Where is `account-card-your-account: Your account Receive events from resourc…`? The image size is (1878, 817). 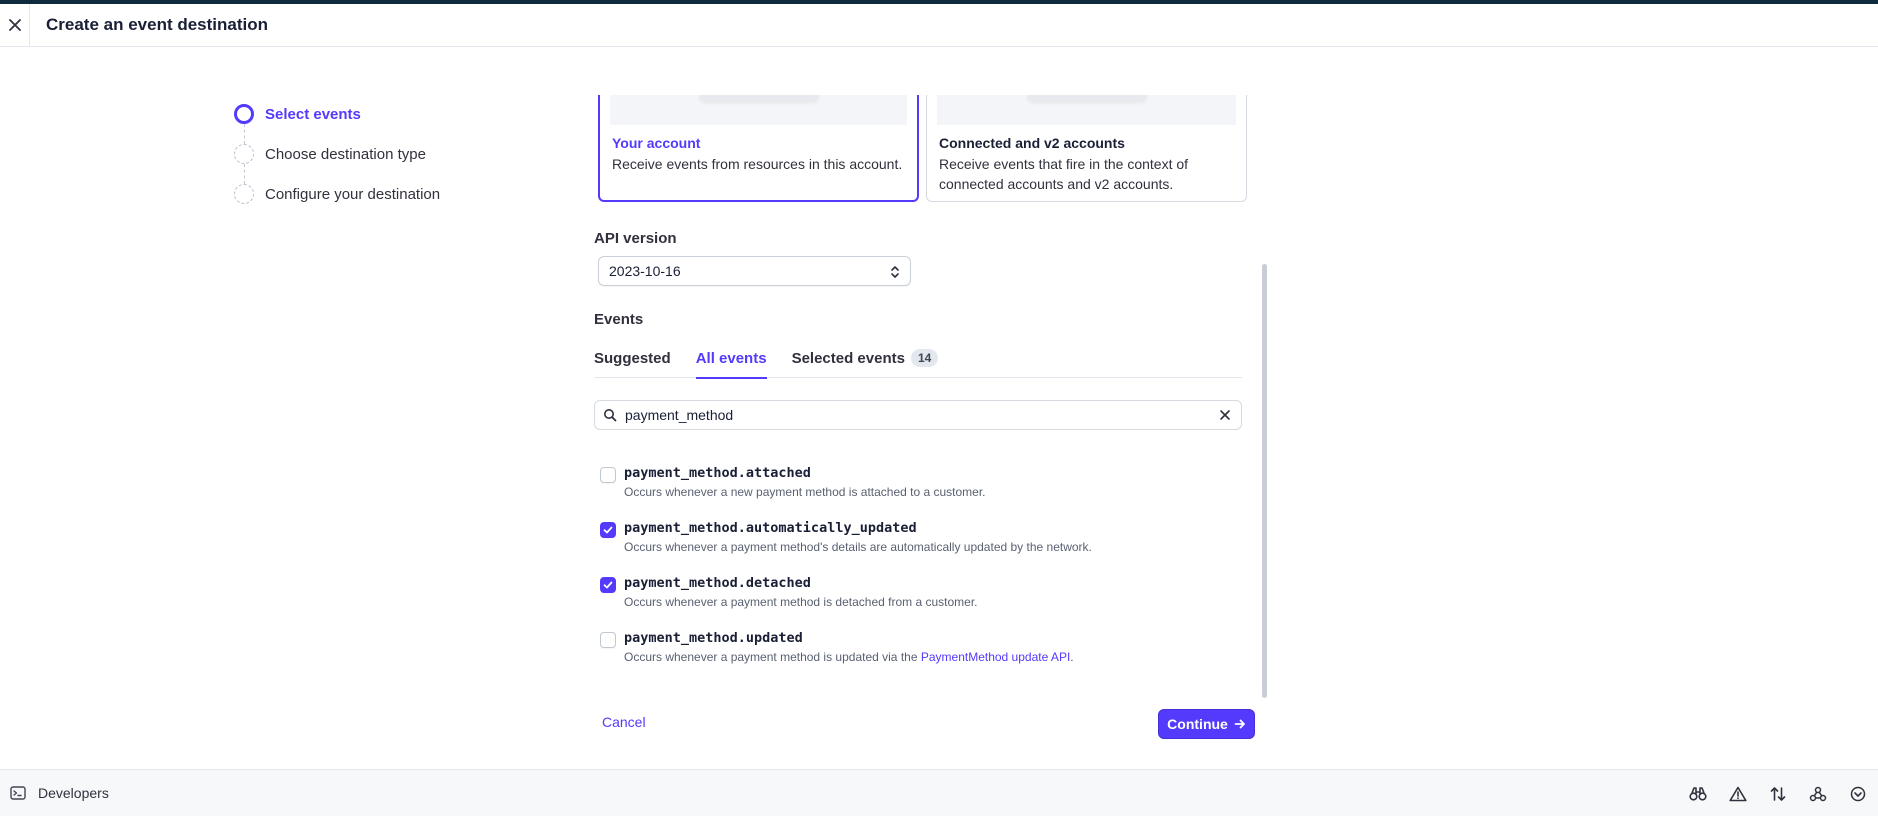
account-card-your-account: Your account Receive events from resourc… is located at coordinates (758, 148).